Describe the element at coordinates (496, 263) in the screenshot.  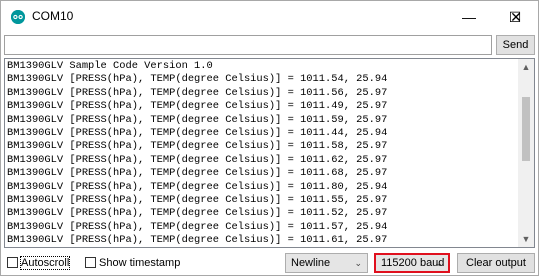
I see `clear-output-button: Clear output` at that location.